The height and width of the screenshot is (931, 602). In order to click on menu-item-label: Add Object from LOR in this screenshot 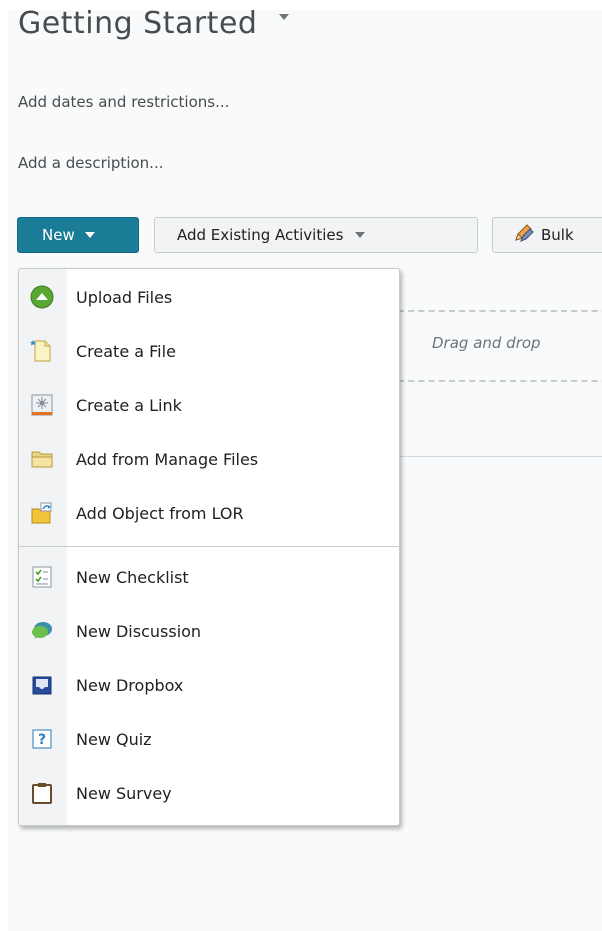, I will do `click(160, 513)`.